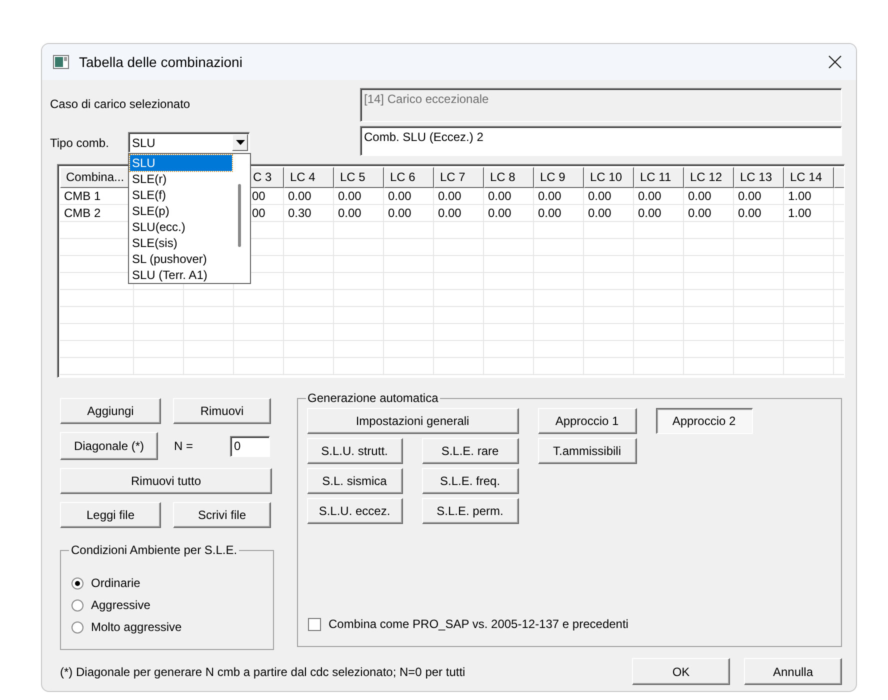  What do you see at coordinates (80, 143) in the screenshot?
I see `field-label: Tipo comb.` at bounding box center [80, 143].